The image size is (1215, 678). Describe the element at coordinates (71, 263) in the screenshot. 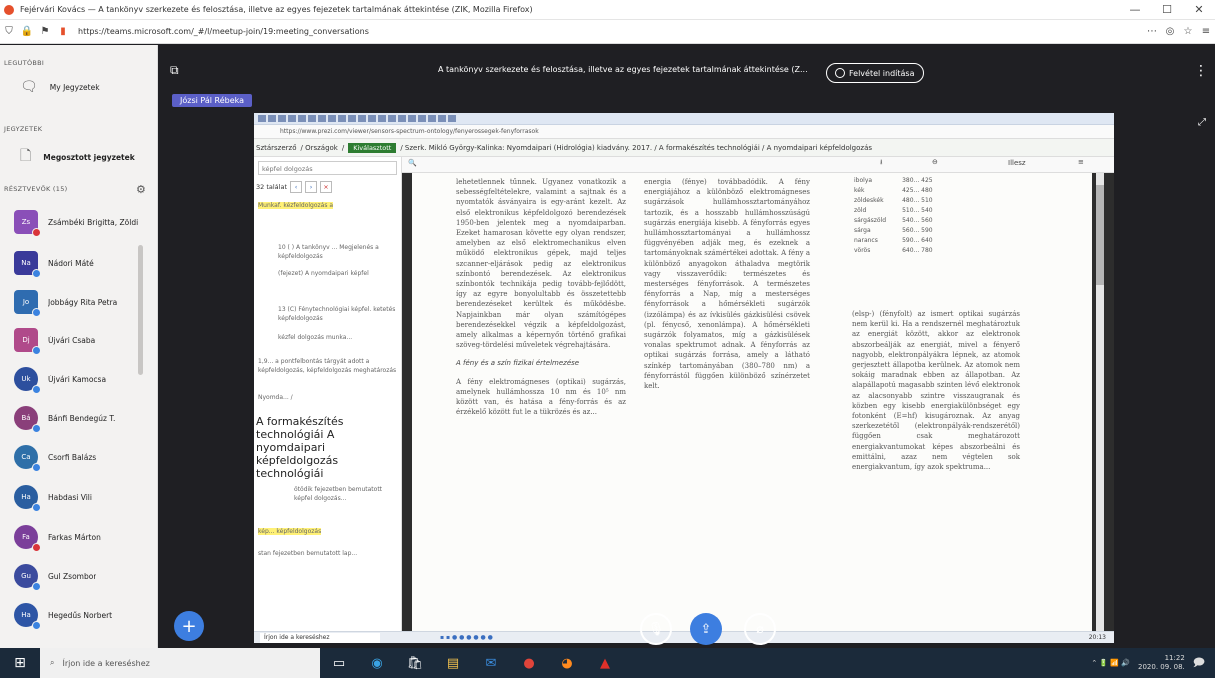

I see `participant-name: Nádori Máté` at that location.